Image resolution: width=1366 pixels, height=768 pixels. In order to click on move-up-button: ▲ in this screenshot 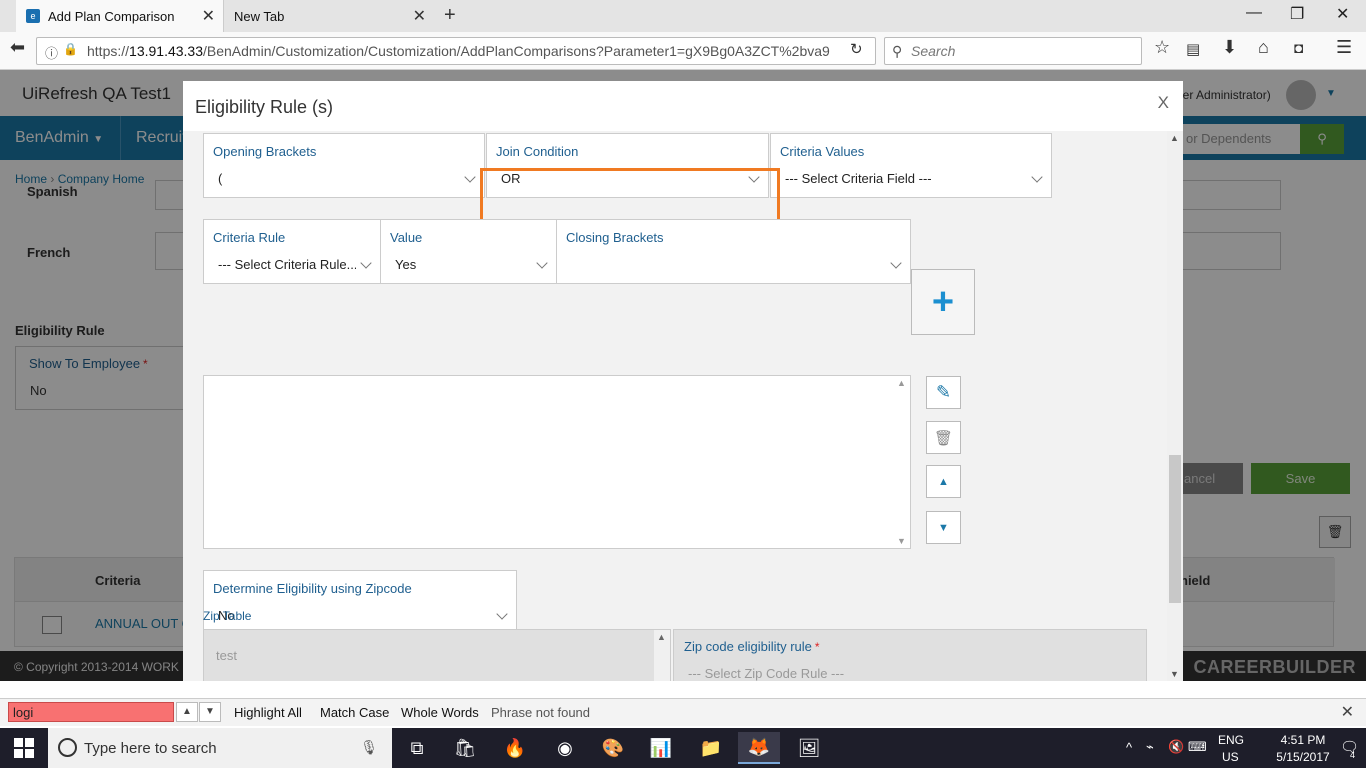, I will do `click(943, 481)`.